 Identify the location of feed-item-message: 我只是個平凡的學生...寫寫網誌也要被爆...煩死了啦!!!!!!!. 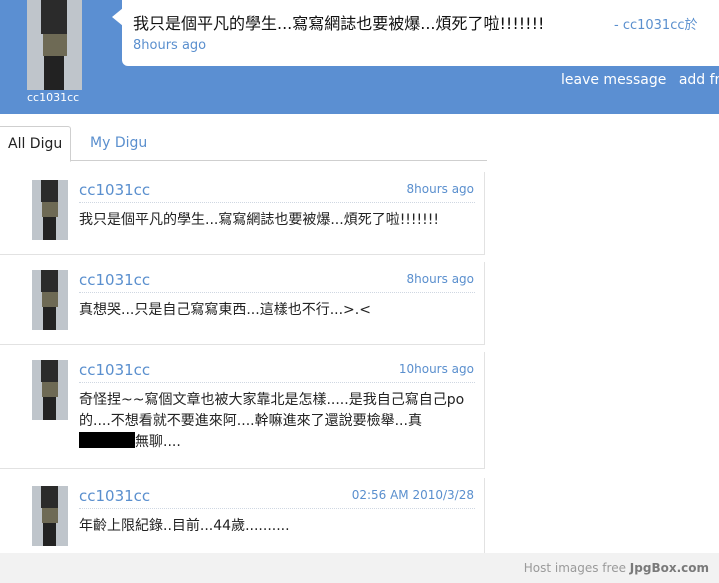
(259, 220).